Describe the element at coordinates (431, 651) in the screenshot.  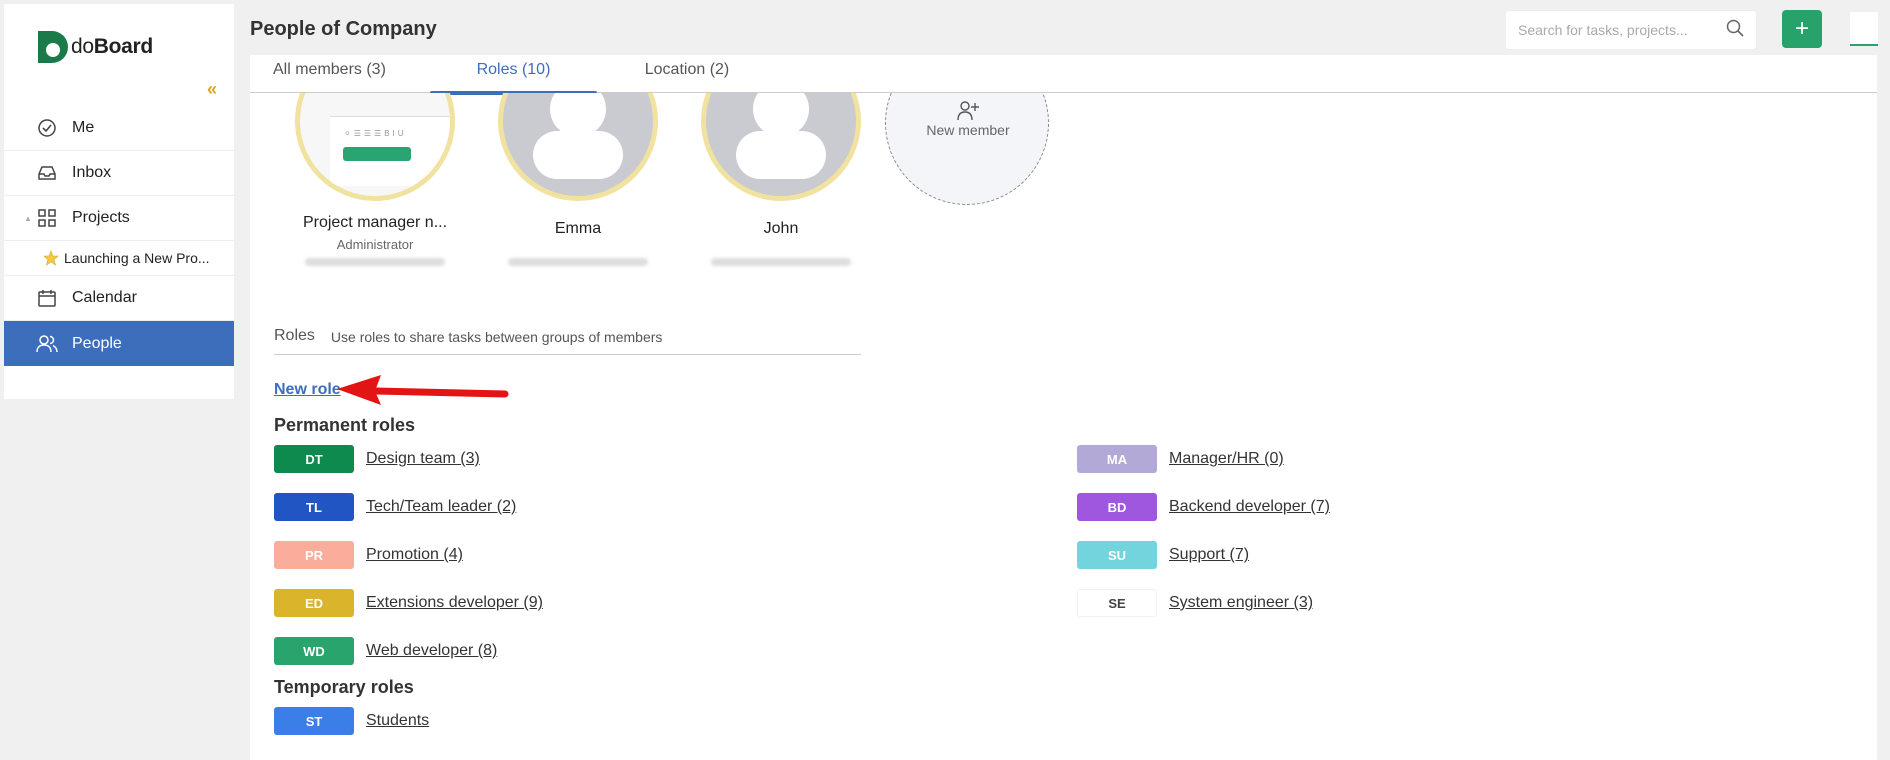
I see `role-link: Web developer (8)` at that location.